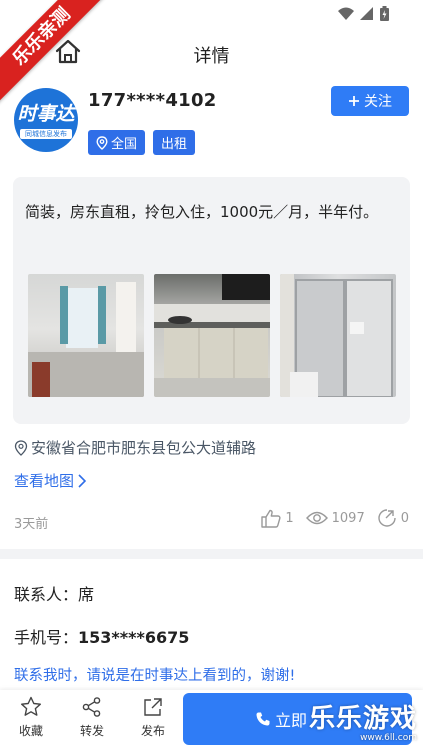 This screenshot has height=752, width=423. Describe the element at coordinates (155, 676) in the screenshot. I see `contact-notice: 联系我时，请说是在时事达上看到的，谢谢!` at that location.